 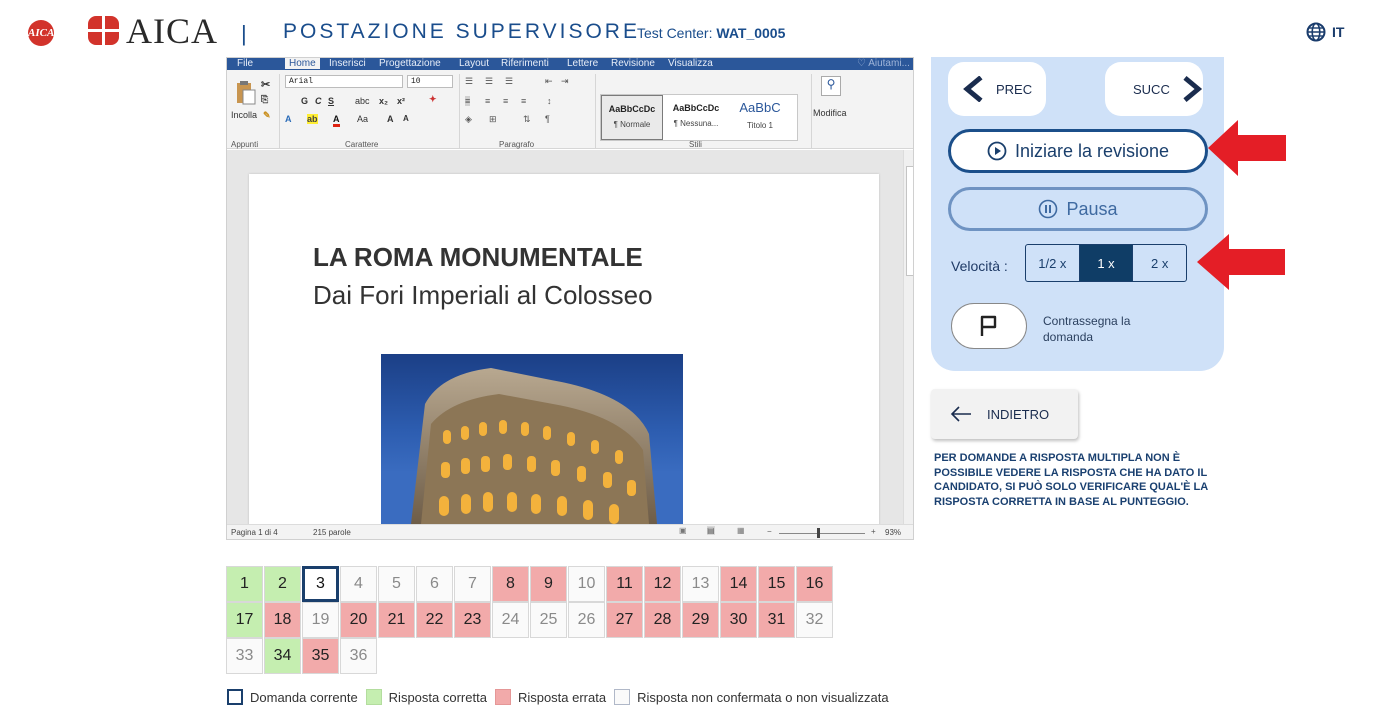 I want to click on question-cell: 5, so click(x=396, y=584).